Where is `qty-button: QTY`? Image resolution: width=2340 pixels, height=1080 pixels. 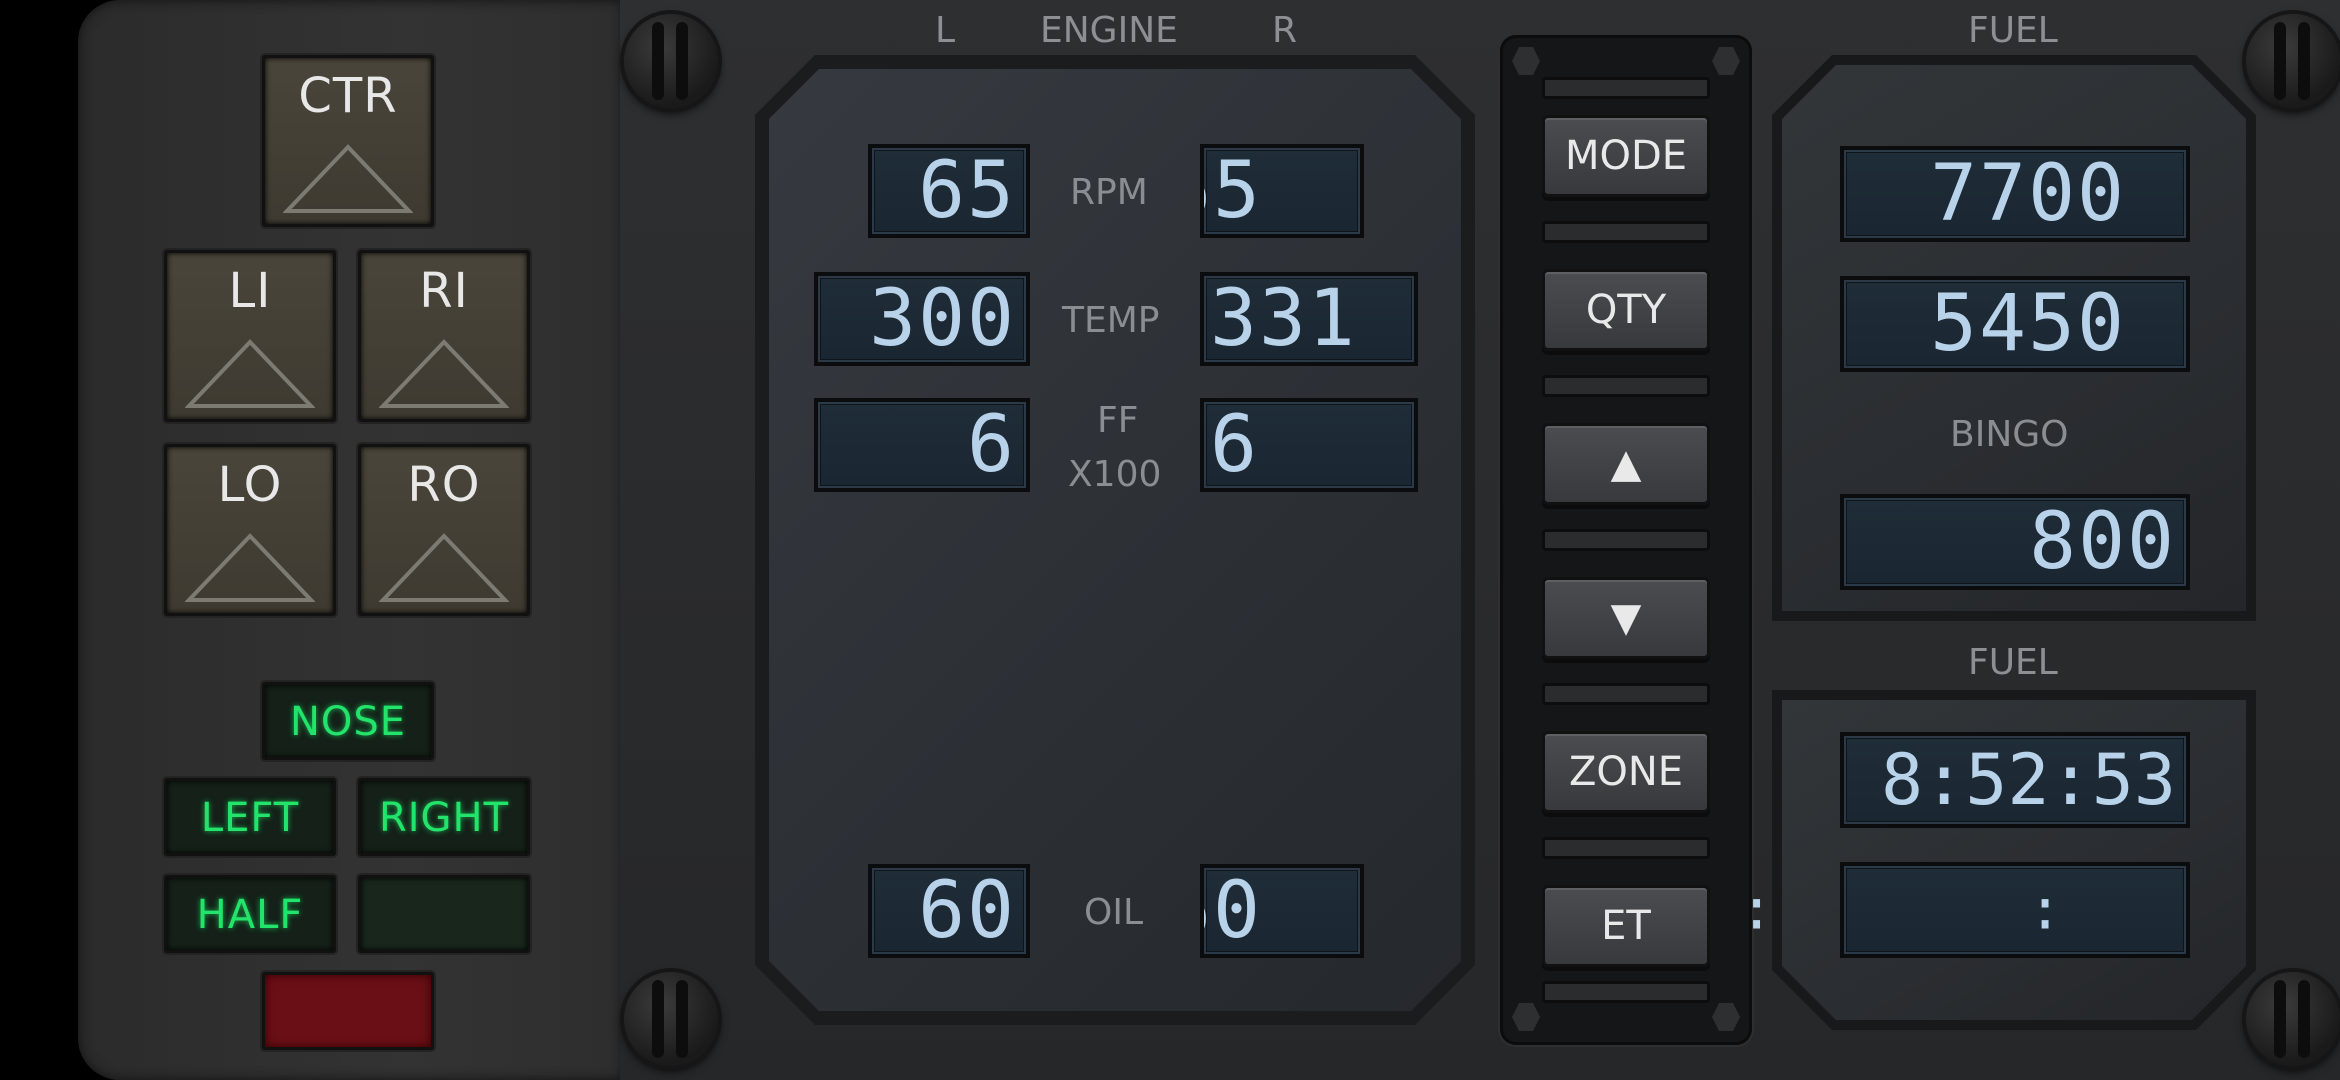
qty-button: QTY is located at coordinates (1626, 310).